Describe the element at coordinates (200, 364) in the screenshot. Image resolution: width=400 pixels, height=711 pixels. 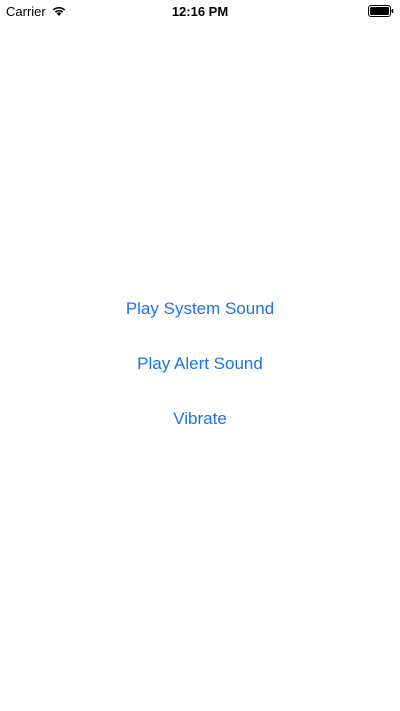
I see `play-alert-sound-button: Play Alert Sound` at that location.